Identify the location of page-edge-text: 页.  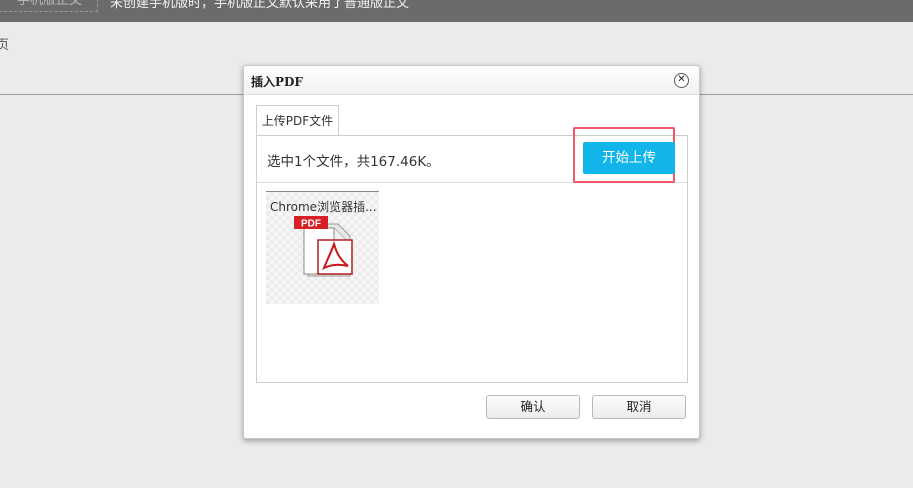
(5, 45).